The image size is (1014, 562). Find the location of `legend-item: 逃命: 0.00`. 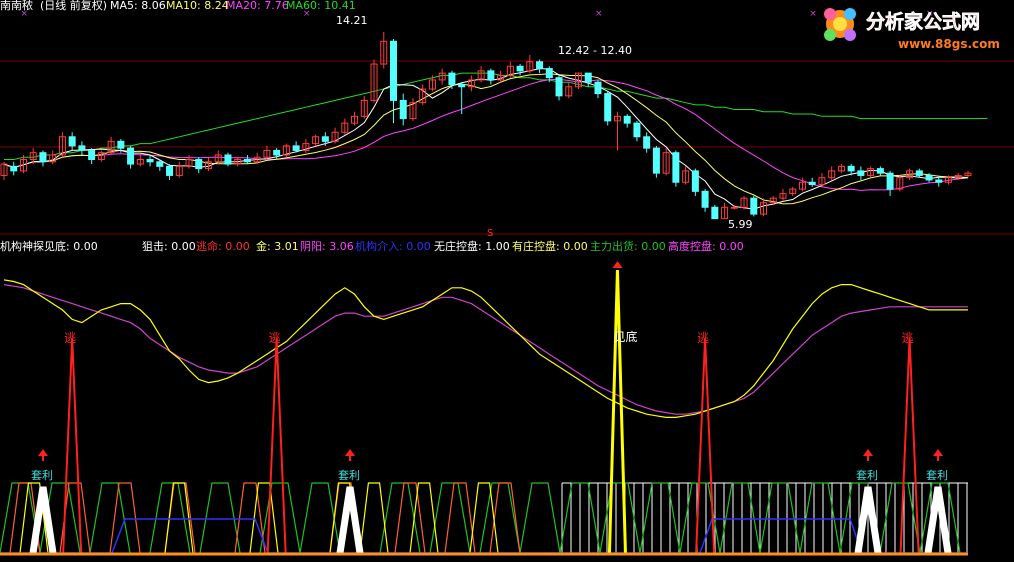

legend-item: 逃命: 0.00 is located at coordinates (223, 246).